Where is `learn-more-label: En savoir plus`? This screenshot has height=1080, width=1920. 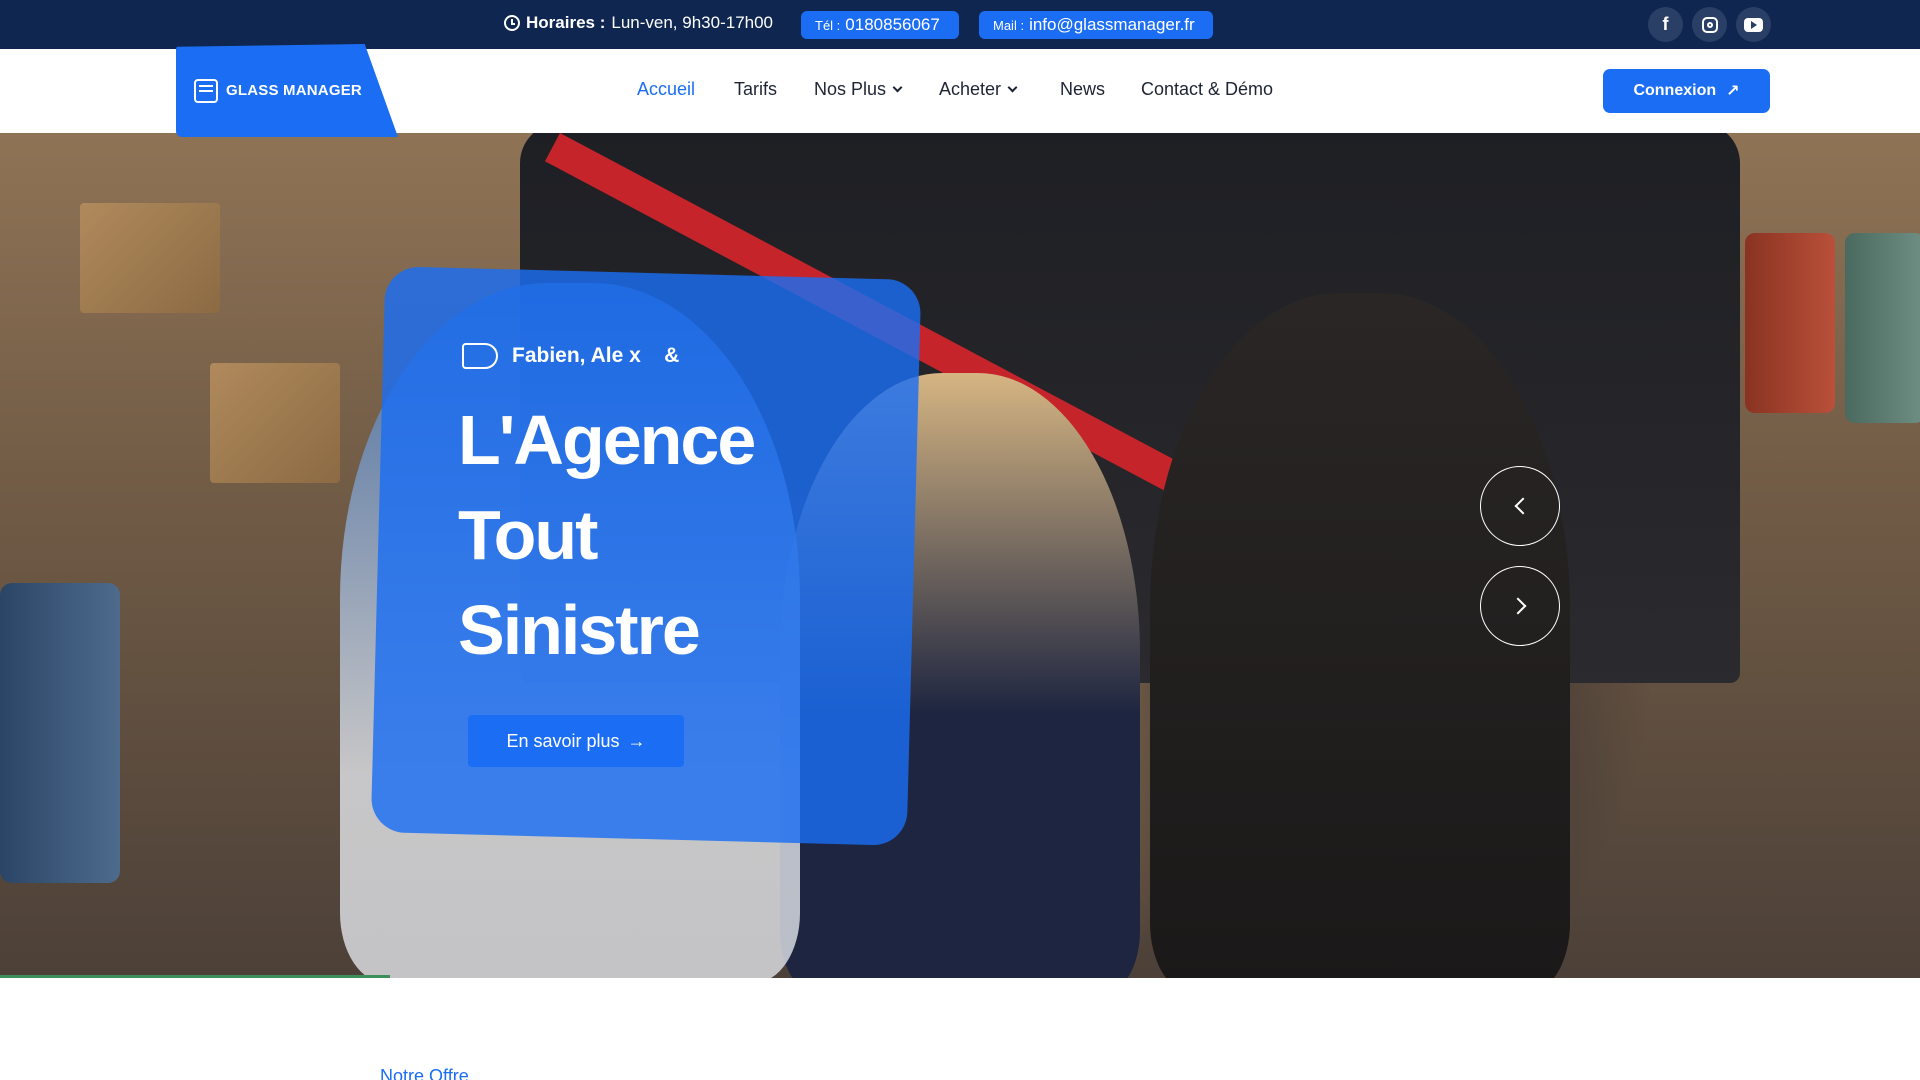 learn-more-label: En savoir plus is located at coordinates (563, 740).